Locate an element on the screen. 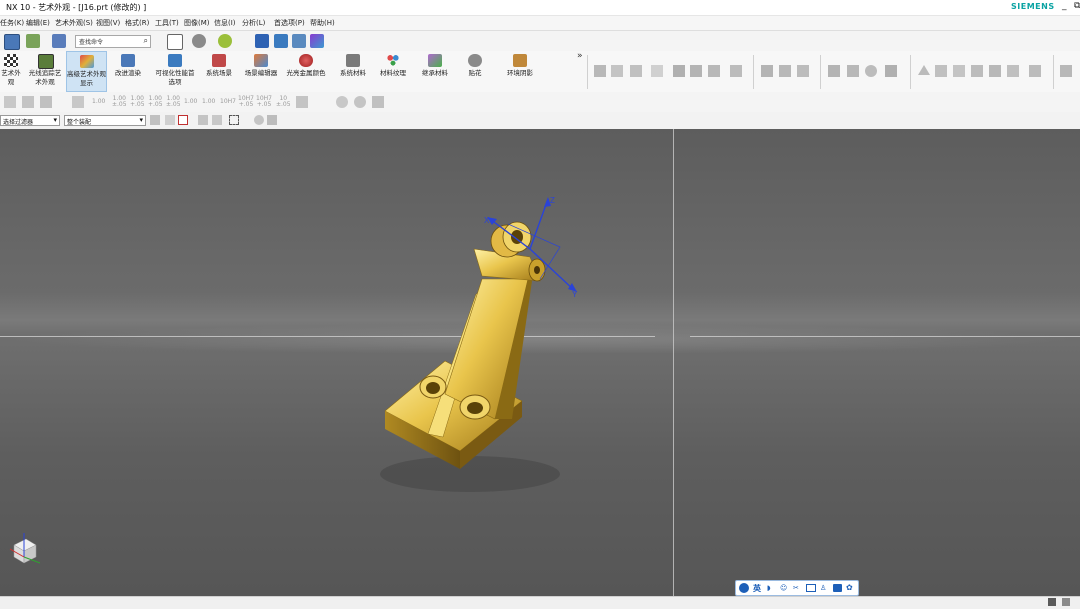 This screenshot has height=609, width=1080. menu-task: 任务(K) is located at coordinates (12, 23).